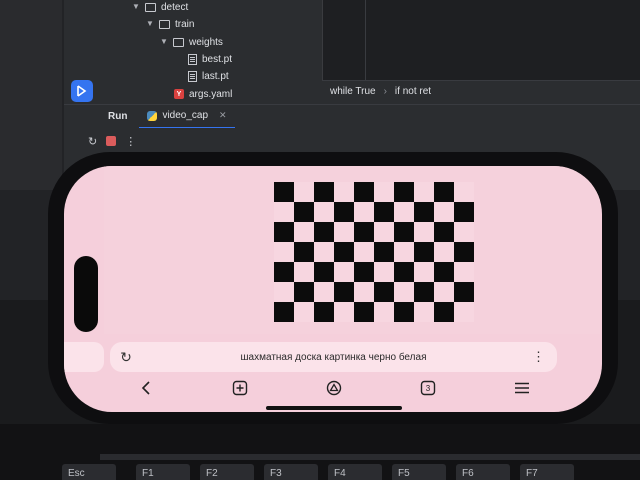 The height and width of the screenshot is (480, 640). What do you see at coordinates (355, 472) in the screenshot?
I see `key-f4: F4` at bounding box center [355, 472].